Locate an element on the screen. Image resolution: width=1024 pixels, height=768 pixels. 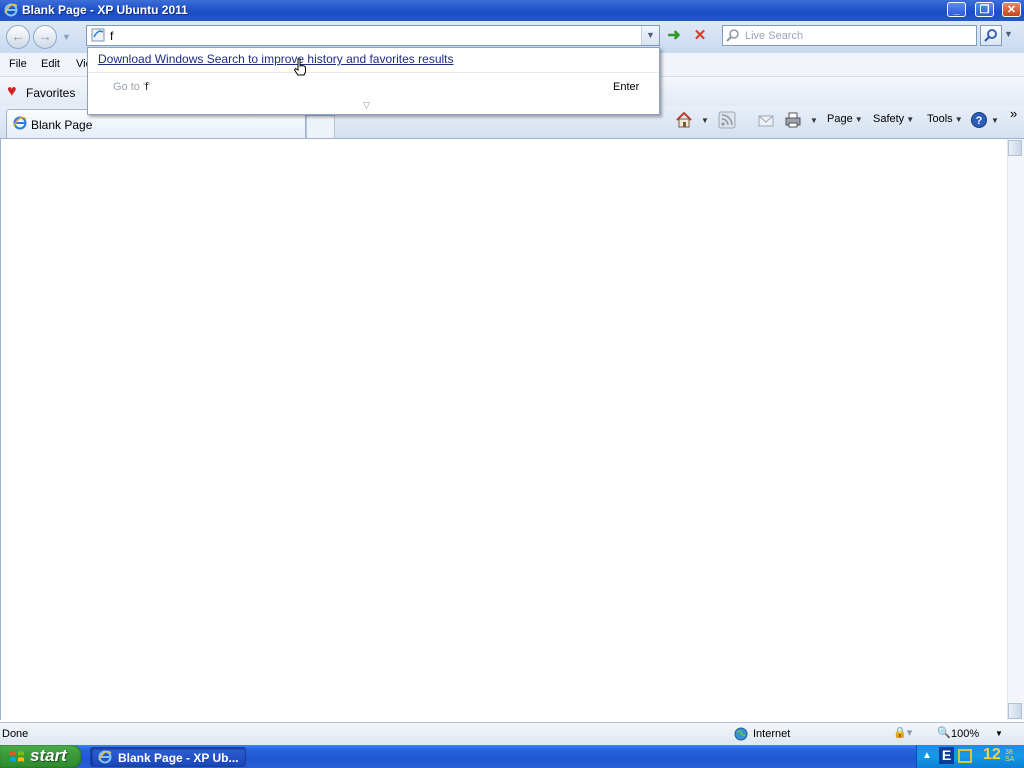
go-to-prefix: Go to ' is located at coordinates (129, 87).